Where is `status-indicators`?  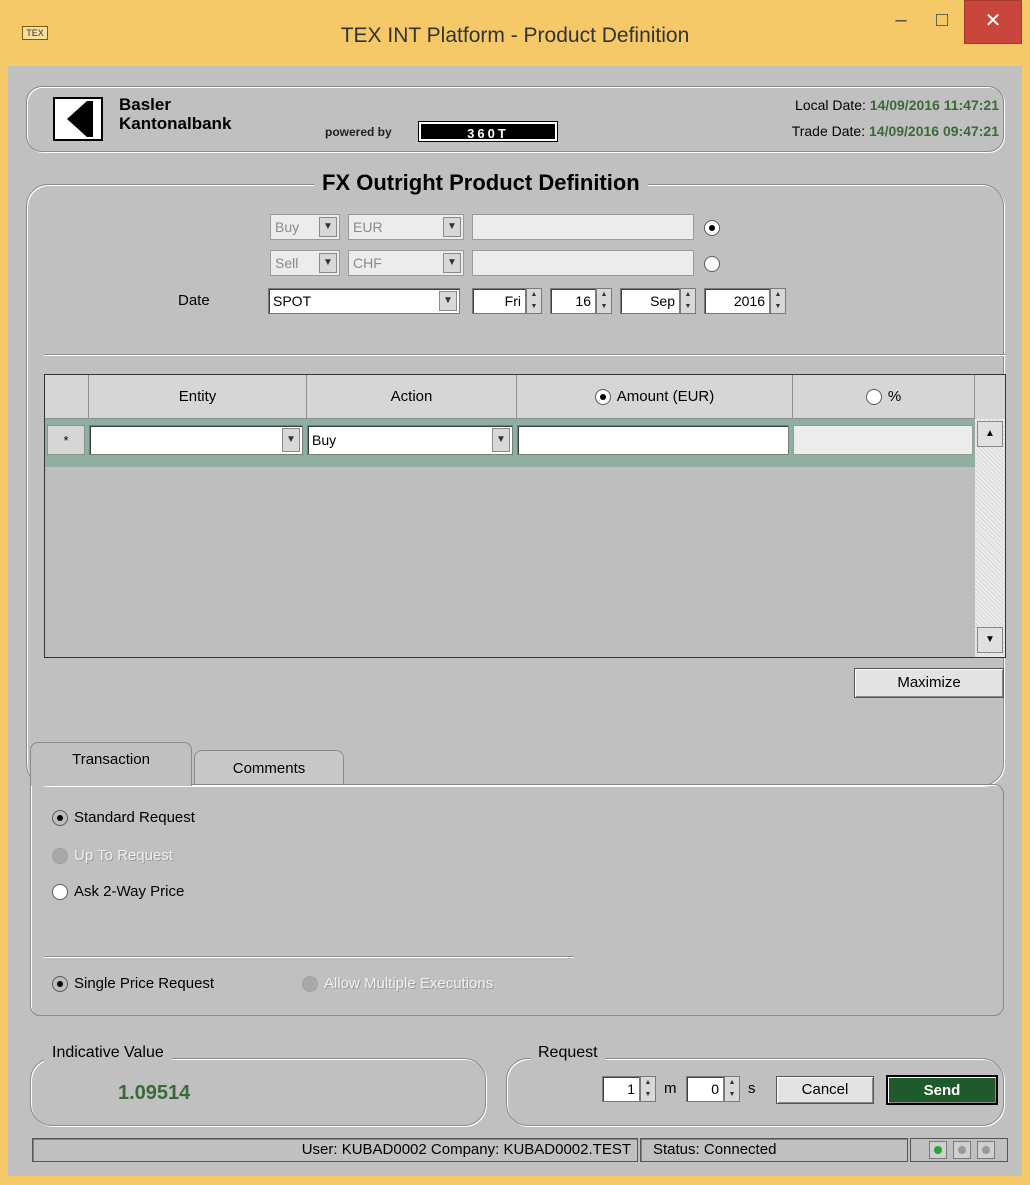 status-indicators is located at coordinates (959, 1150).